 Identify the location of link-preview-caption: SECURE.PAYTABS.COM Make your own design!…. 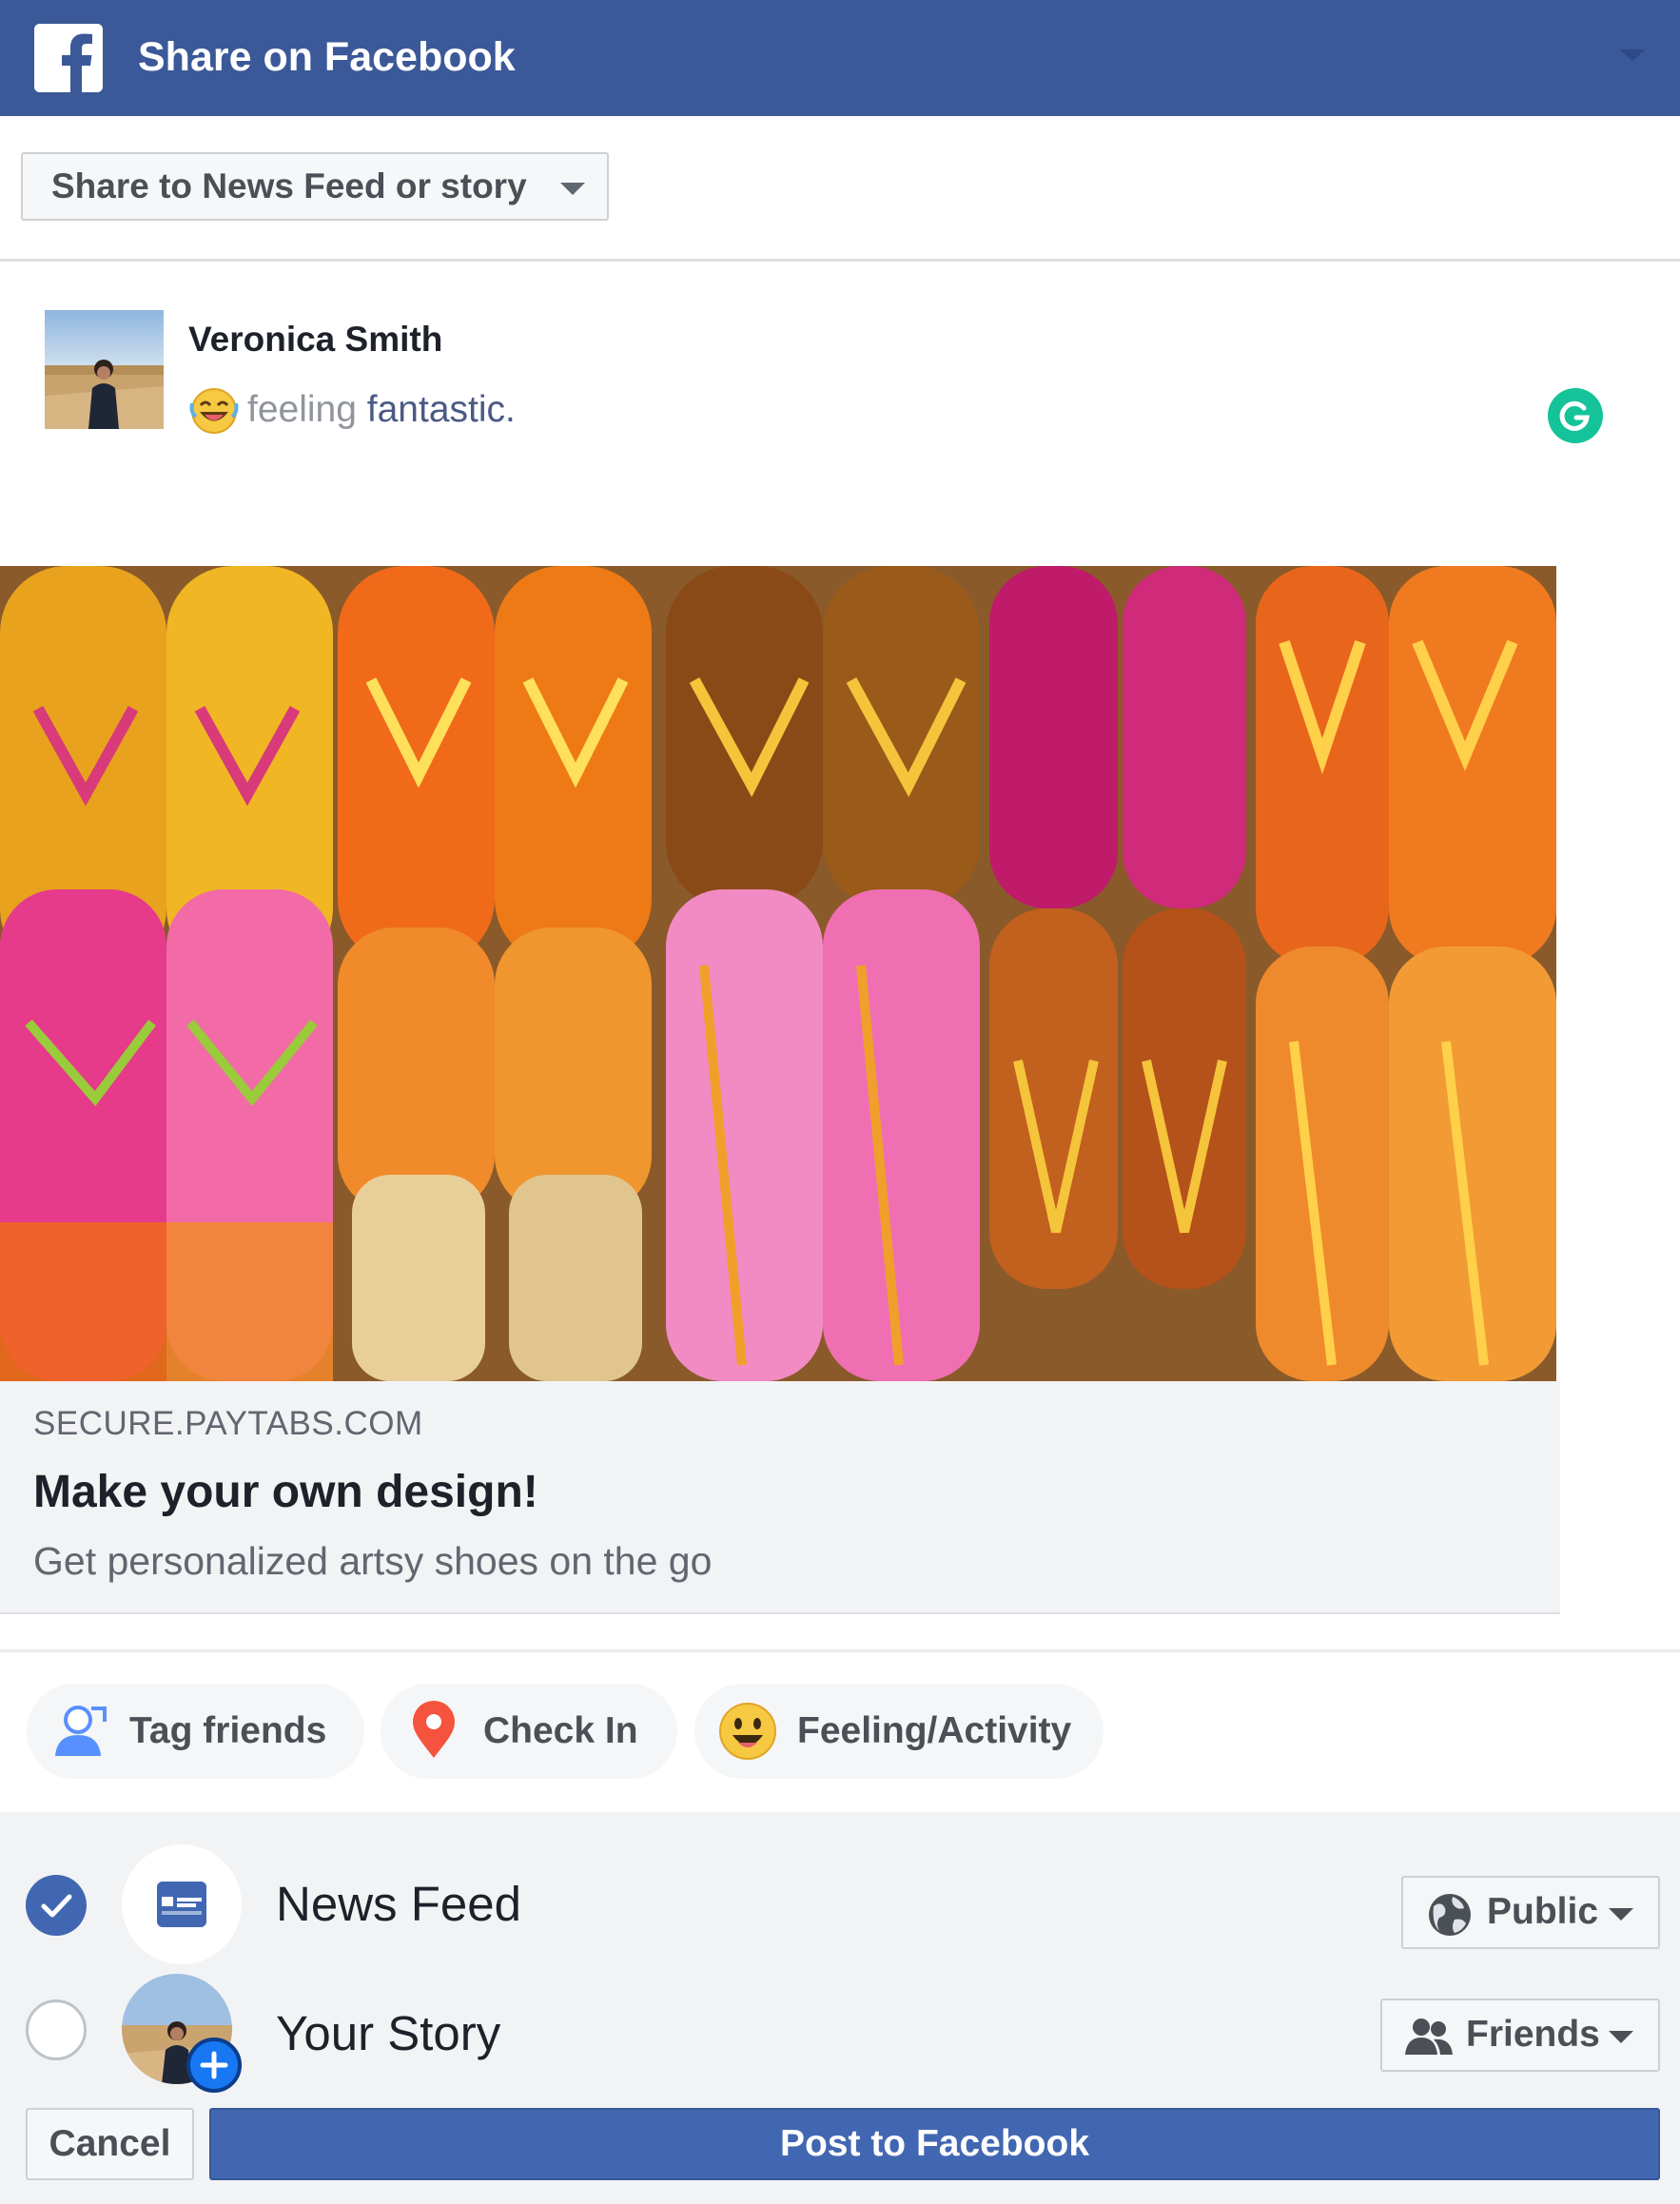
(780, 1497).